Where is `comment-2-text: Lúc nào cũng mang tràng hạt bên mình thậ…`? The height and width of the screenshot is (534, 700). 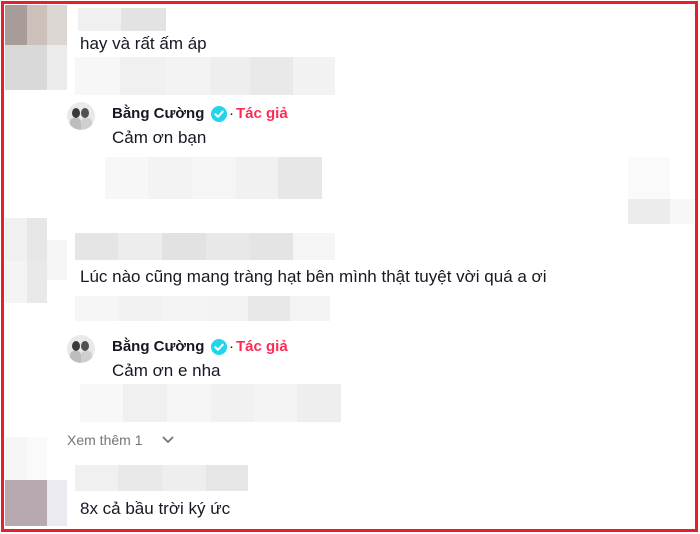 comment-2-text: Lúc nào cũng mang tràng hạt bên mình thậ… is located at coordinates (313, 276).